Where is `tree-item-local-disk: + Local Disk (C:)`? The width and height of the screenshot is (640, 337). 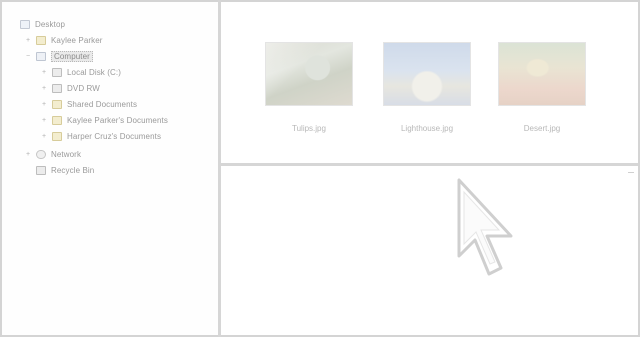
tree-item-local-disk: + Local Disk (C:) is located at coordinates (80, 72).